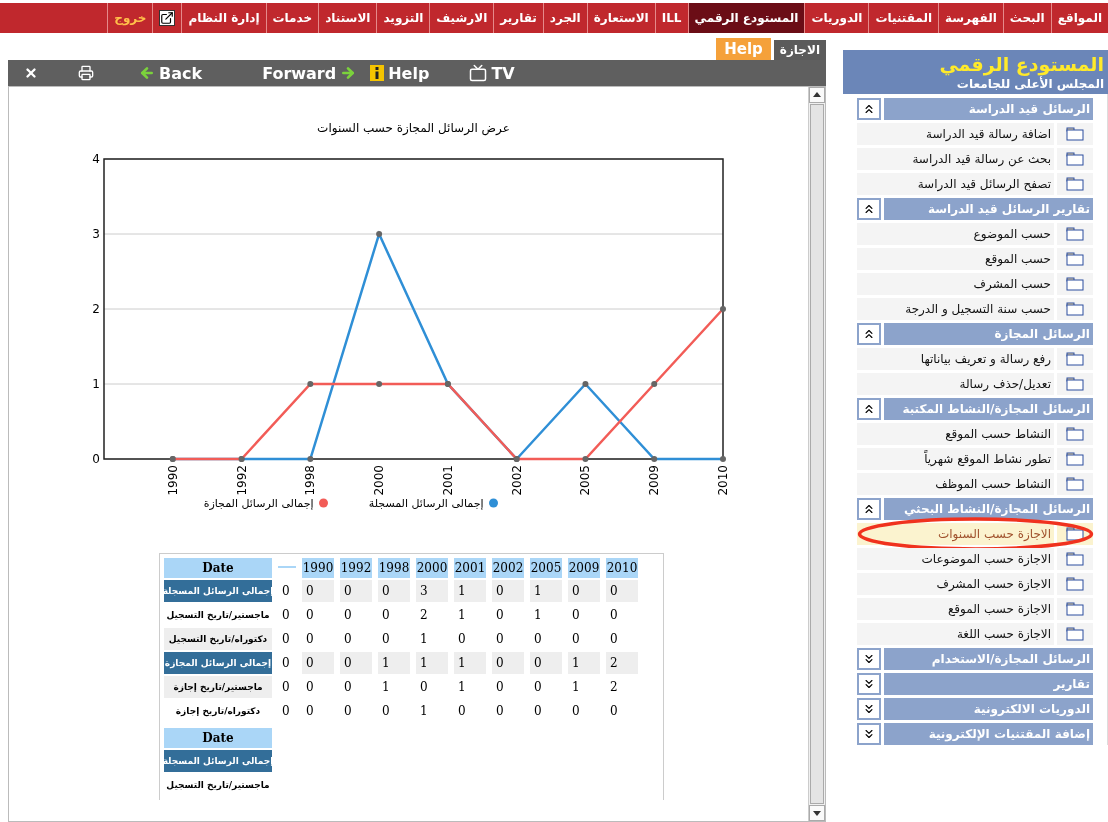 The width and height of the screenshot is (1108, 822). I want to click on menu-item: تعديل/حذف رسالة, so click(955, 384).